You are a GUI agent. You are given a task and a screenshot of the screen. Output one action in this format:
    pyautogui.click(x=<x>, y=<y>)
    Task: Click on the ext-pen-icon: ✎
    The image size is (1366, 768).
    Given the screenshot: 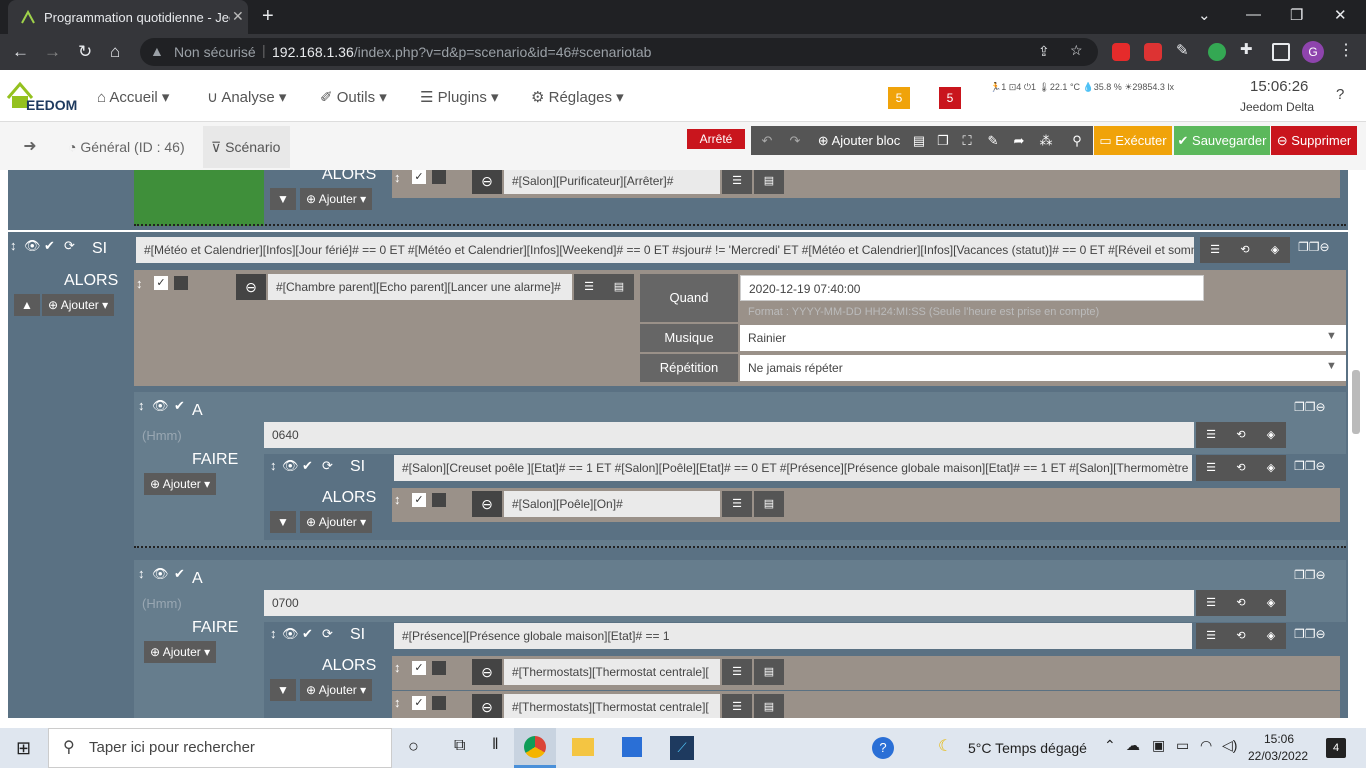 What is the action you would take?
    pyautogui.click(x=1185, y=50)
    